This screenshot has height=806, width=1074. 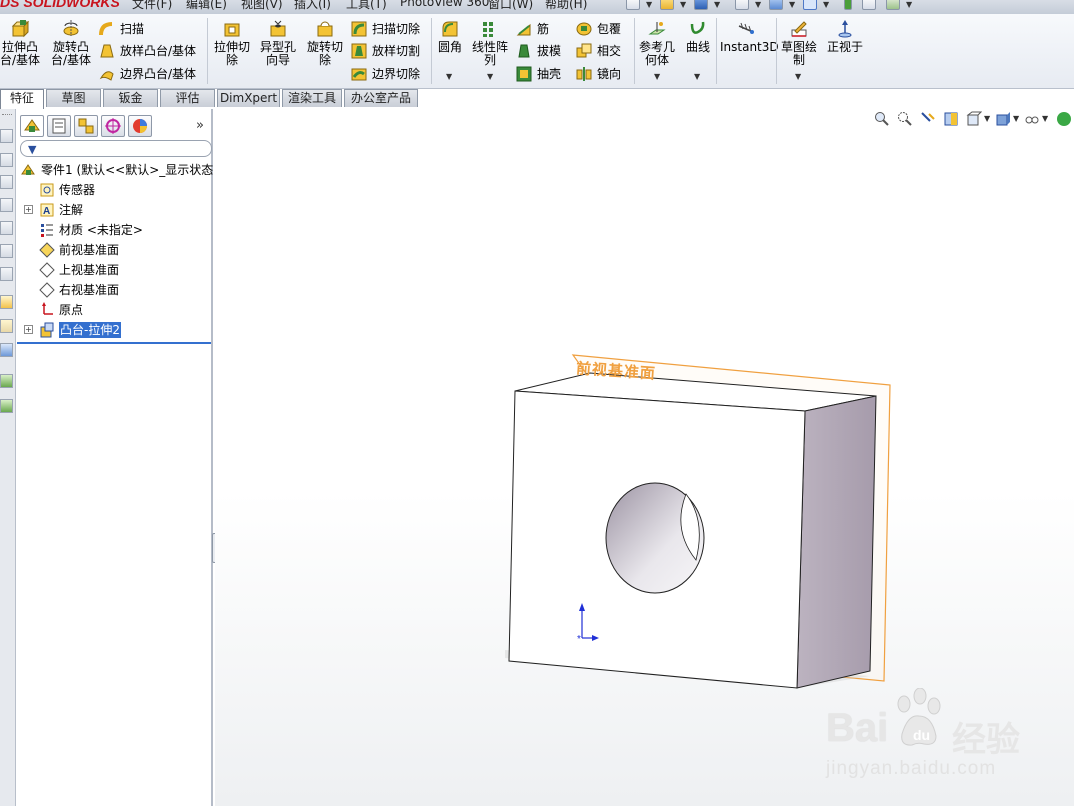 What do you see at coordinates (524, 51) in the screenshot?
I see `draft-icon` at bounding box center [524, 51].